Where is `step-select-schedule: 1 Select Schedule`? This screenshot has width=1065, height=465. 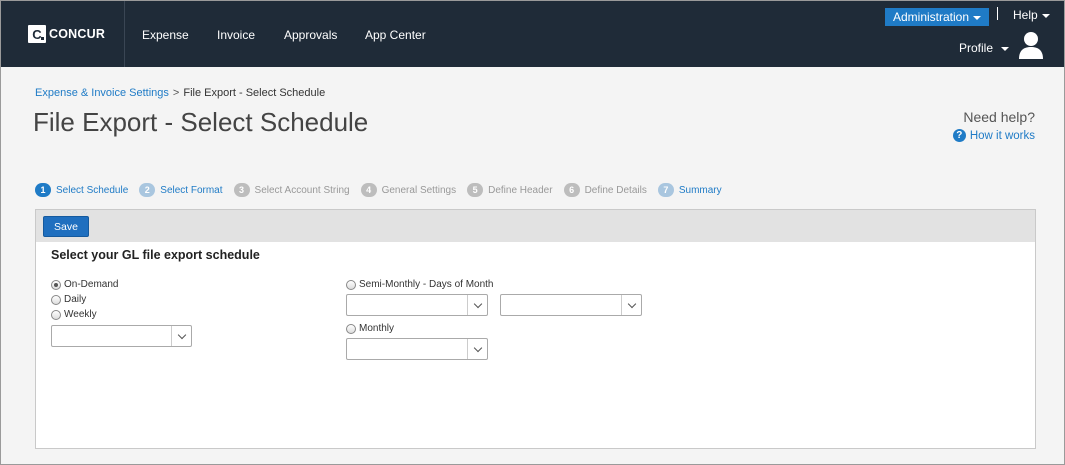
step-select-schedule: 1 Select Schedule is located at coordinates (81, 190).